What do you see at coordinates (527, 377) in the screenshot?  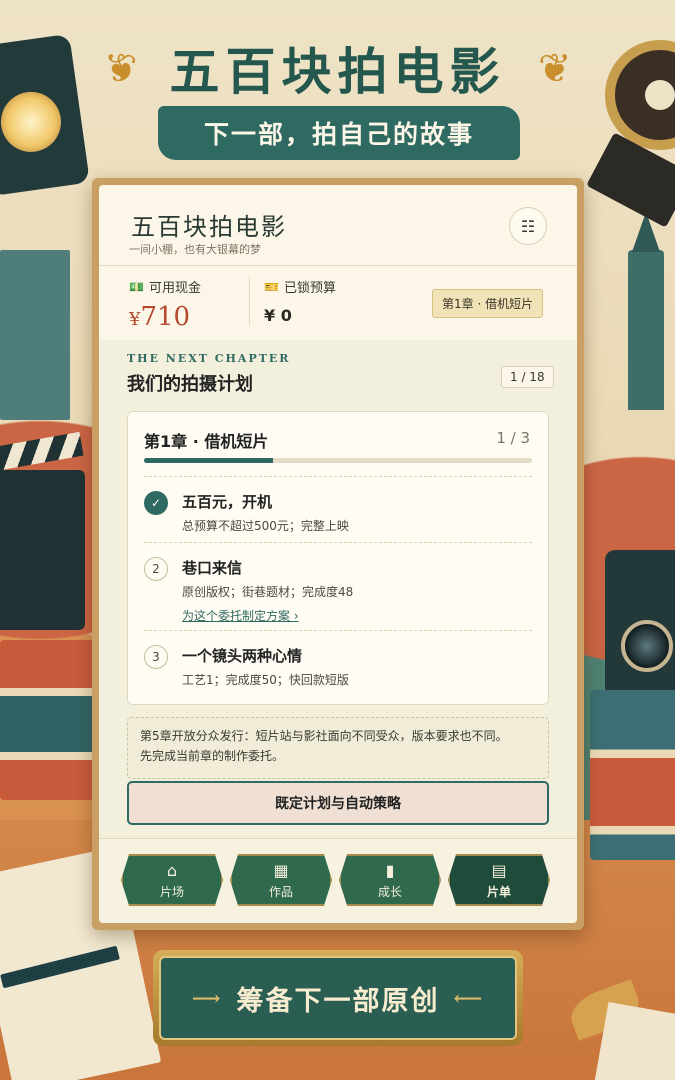 I see `page-counter: 1 / 18` at bounding box center [527, 377].